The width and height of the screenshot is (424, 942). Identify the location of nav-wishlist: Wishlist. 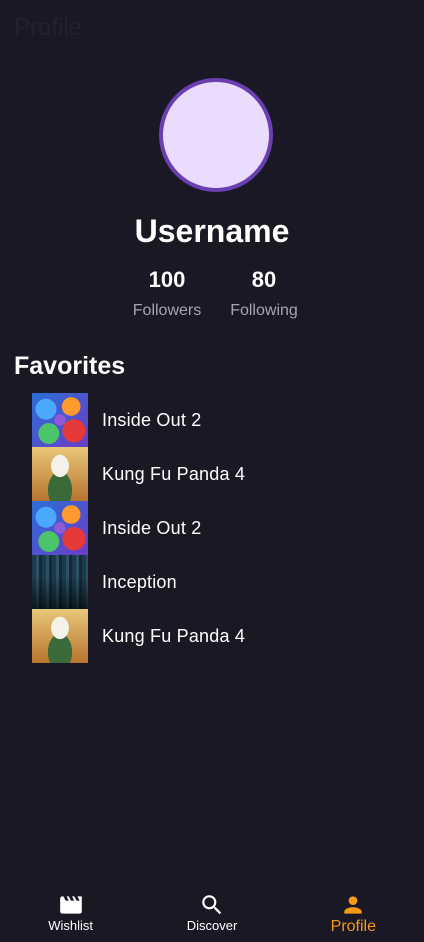
(70, 912).